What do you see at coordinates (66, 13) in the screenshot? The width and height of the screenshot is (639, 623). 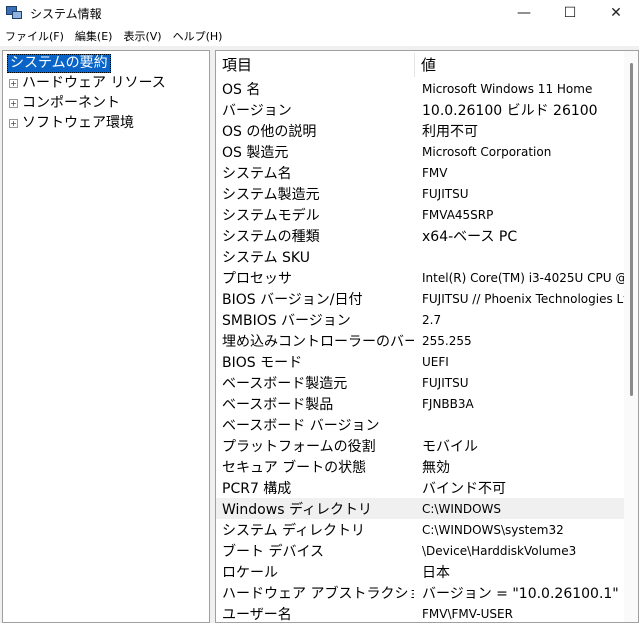 I see `window-title: システム情報` at bounding box center [66, 13].